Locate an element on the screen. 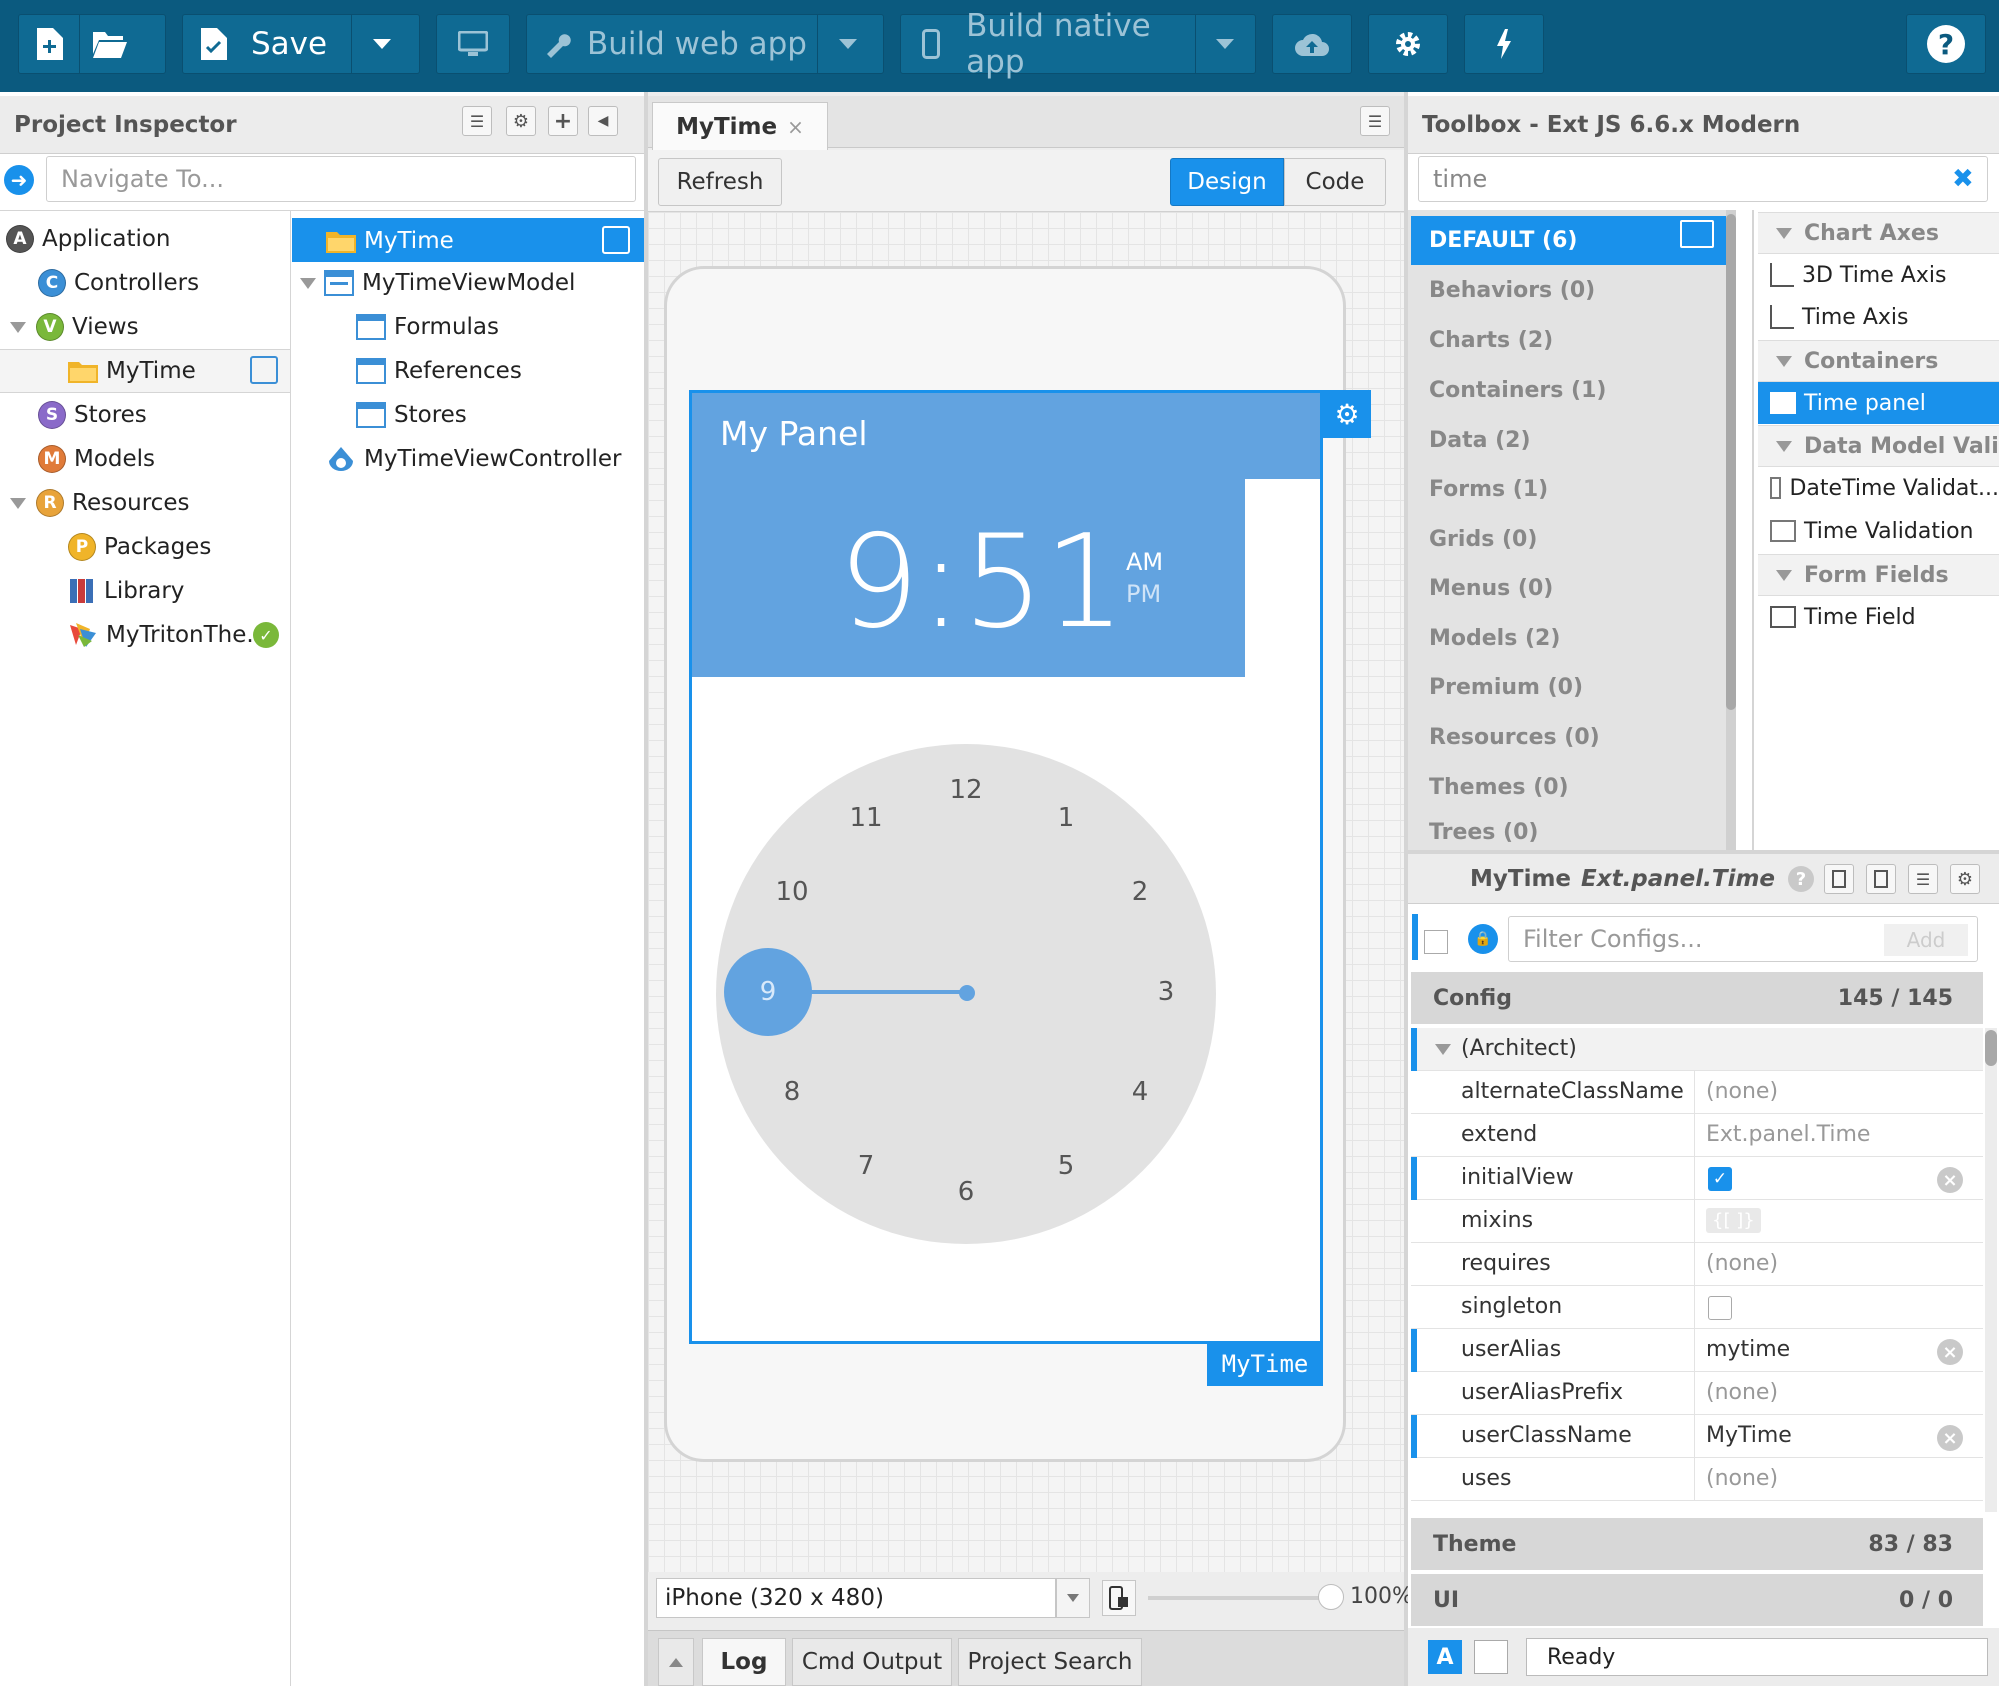 The image size is (1999, 1686). flash-button is located at coordinates (1504, 44).